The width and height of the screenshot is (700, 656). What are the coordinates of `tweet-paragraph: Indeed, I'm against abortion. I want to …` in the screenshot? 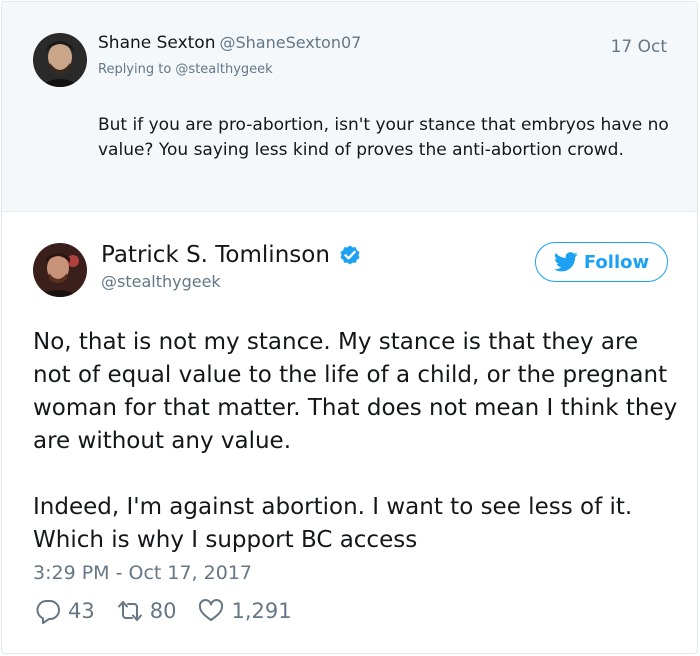 It's located at (333, 523).